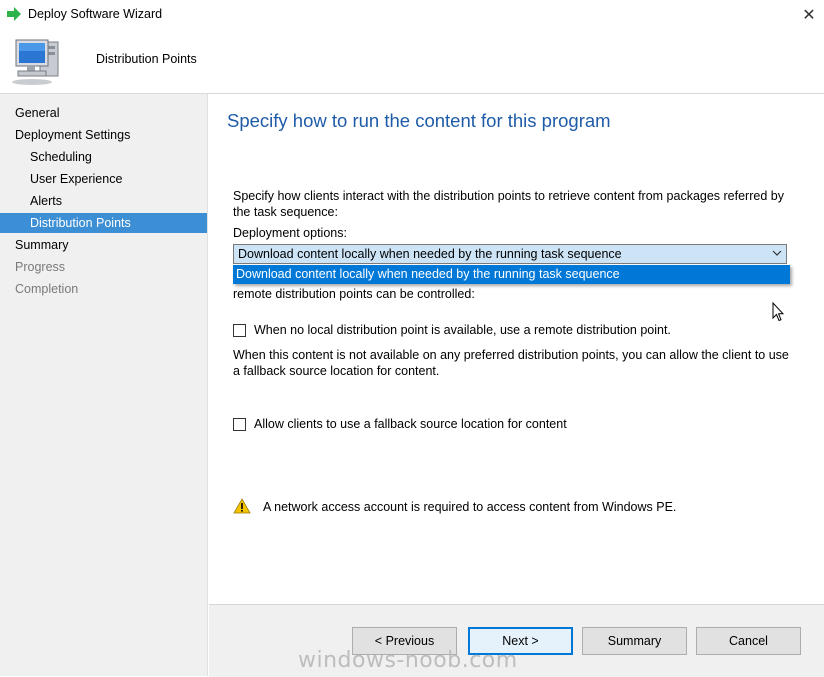 The image size is (824, 677). What do you see at coordinates (809, 15) in the screenshot?
I see `close-icon: ✕` at bounding box center [809, 15].